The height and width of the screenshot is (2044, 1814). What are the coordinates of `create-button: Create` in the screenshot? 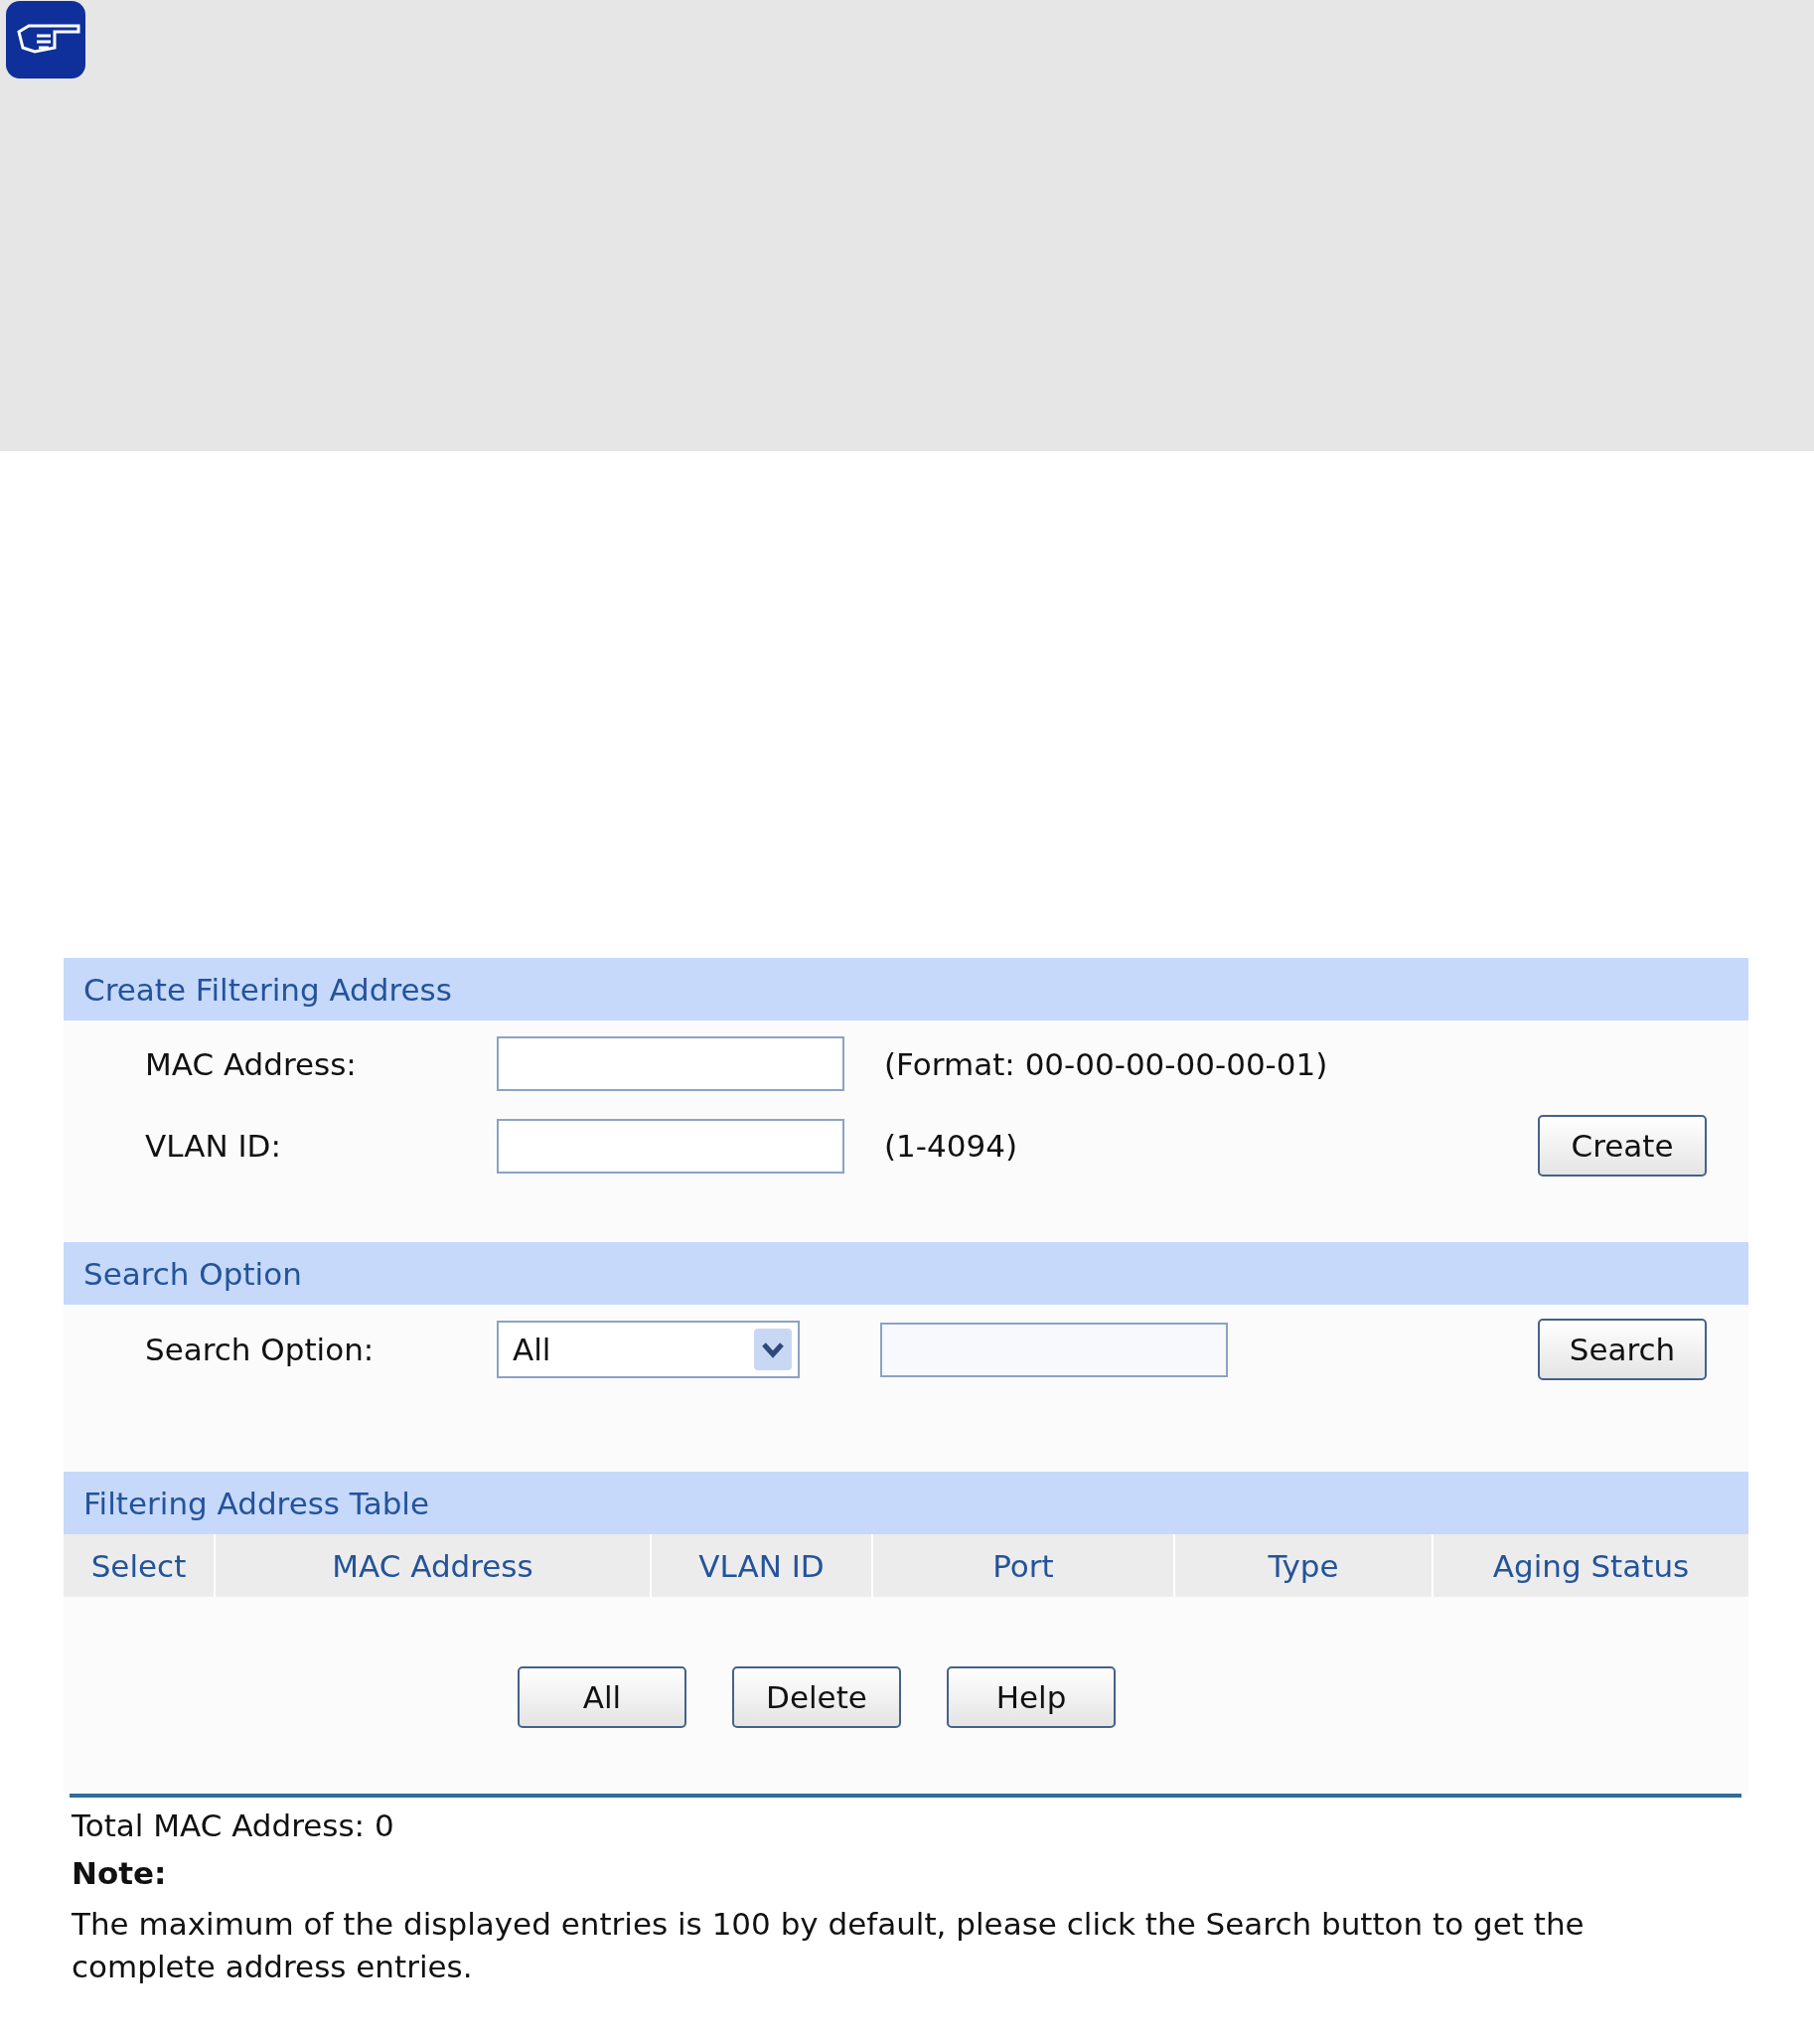 It's located at (1623, 1146).